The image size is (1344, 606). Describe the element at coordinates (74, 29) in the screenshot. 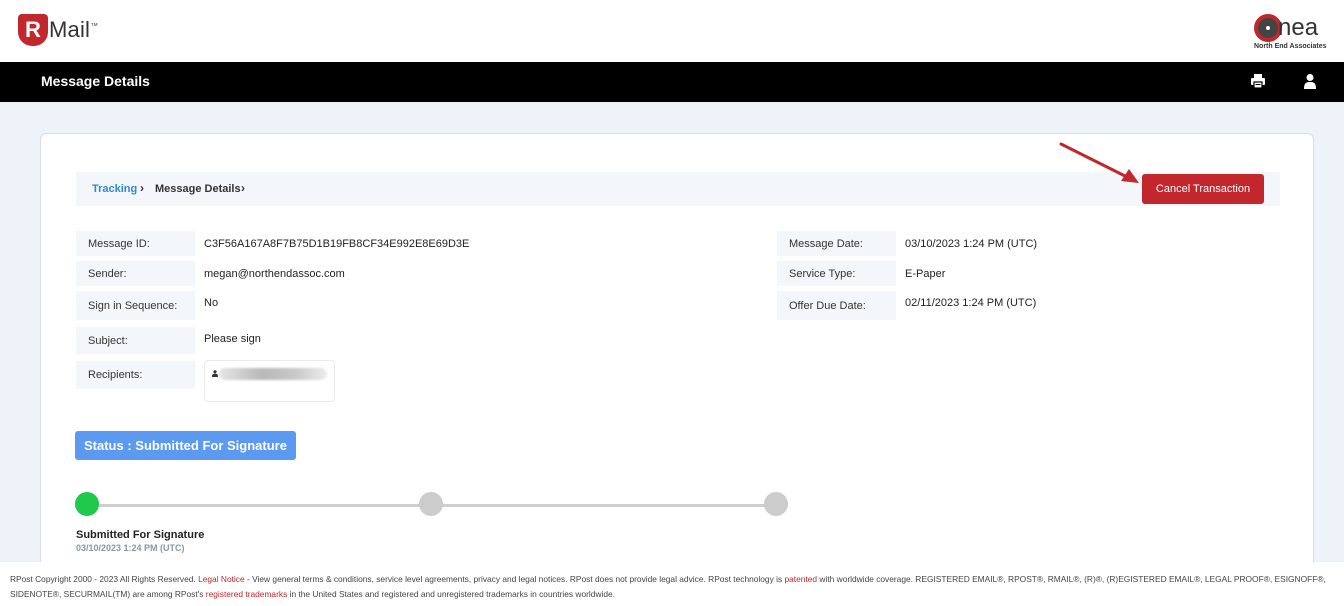

I see `rmail-logo-text: Mail™` at that location.